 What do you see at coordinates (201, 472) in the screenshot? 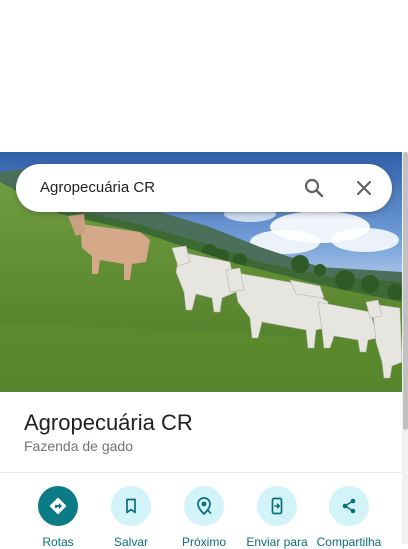
I see `divider` at bounding box center [201, 472].